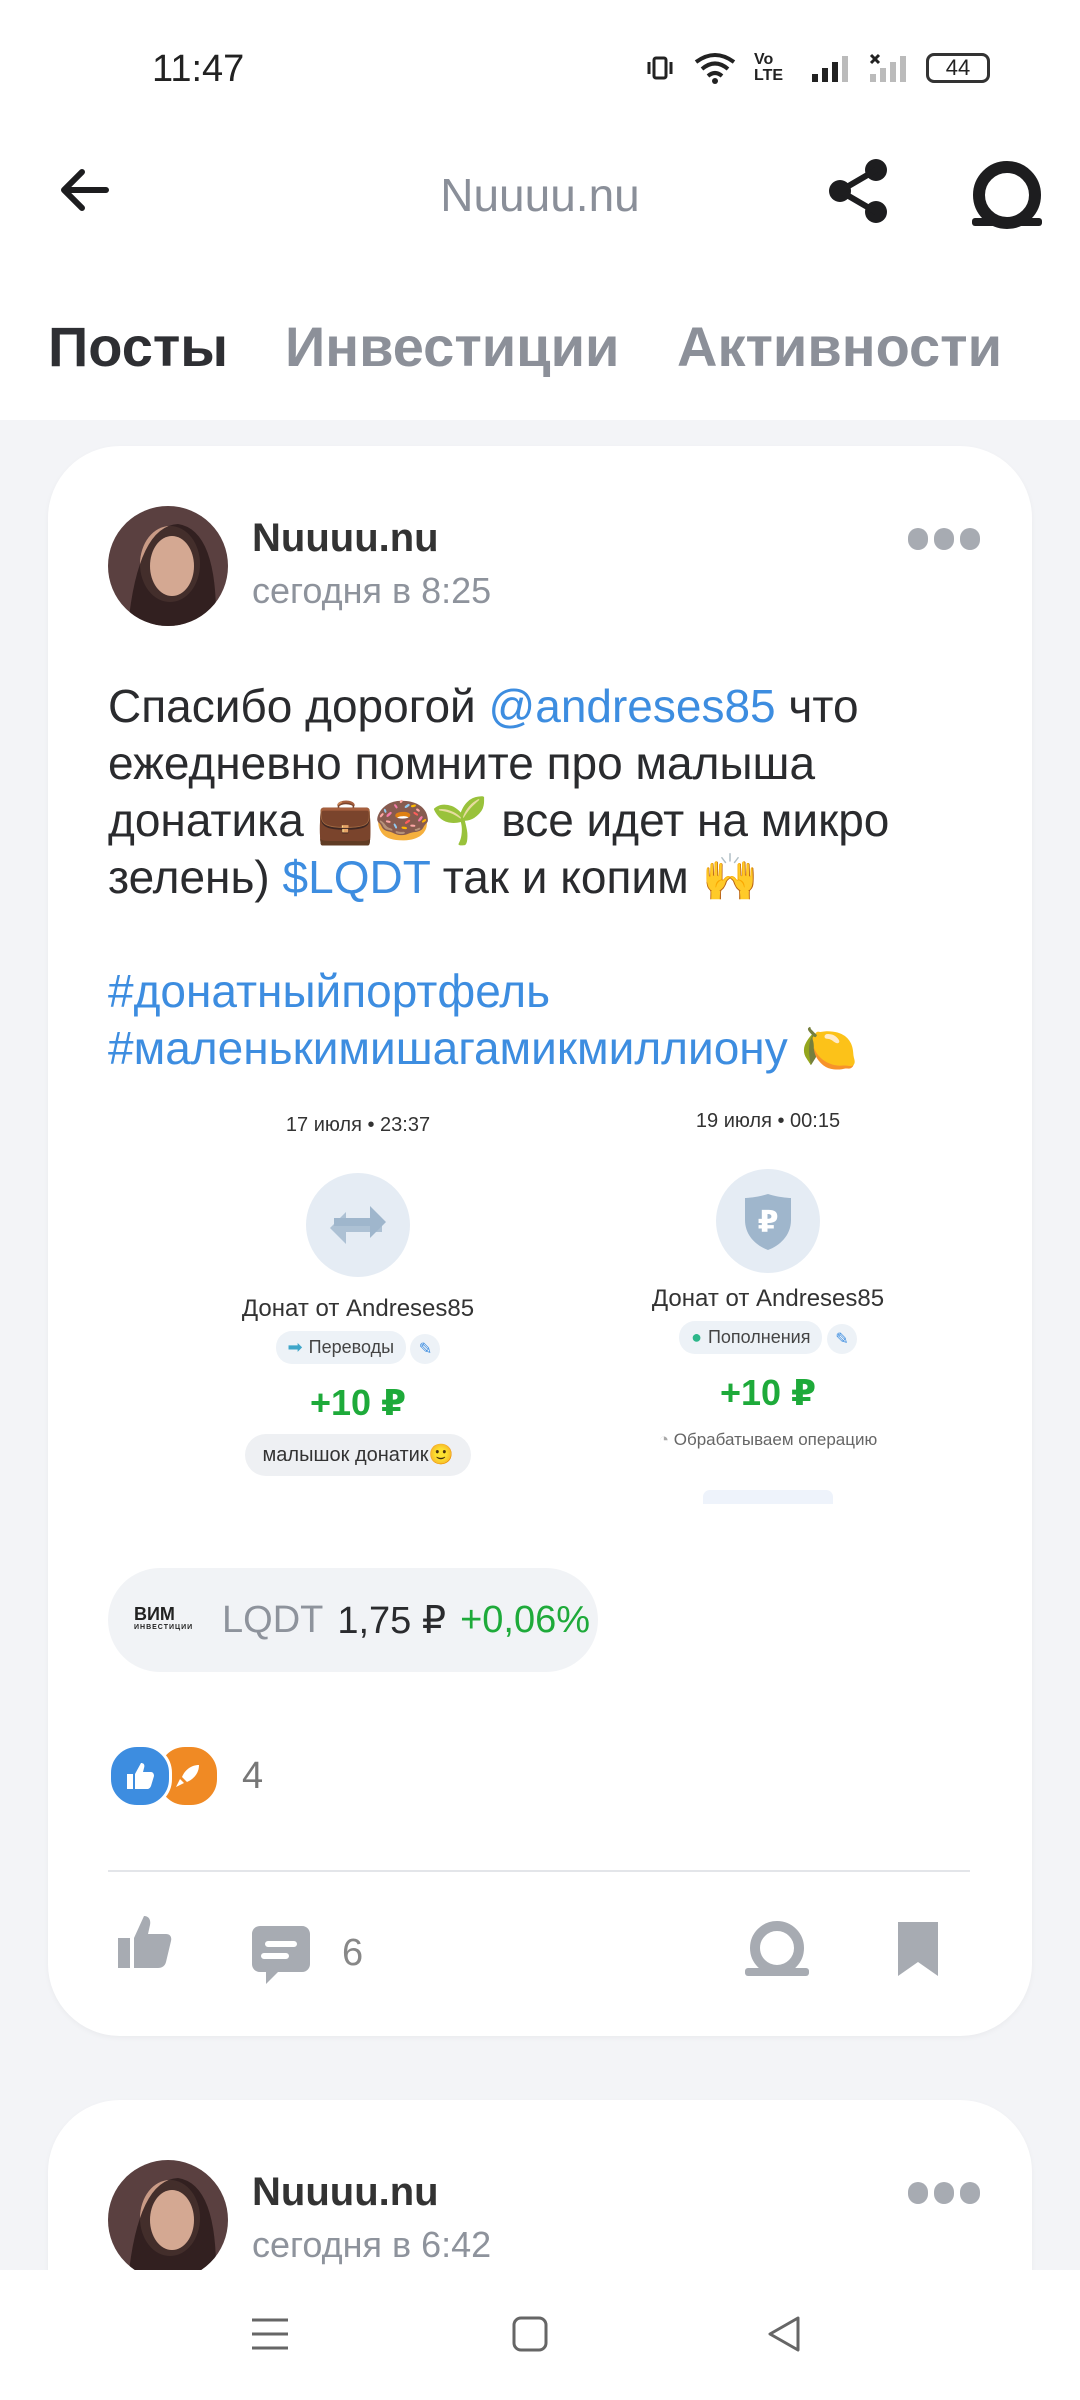  I want to click on image-crop-edge, so click(768, 1497).